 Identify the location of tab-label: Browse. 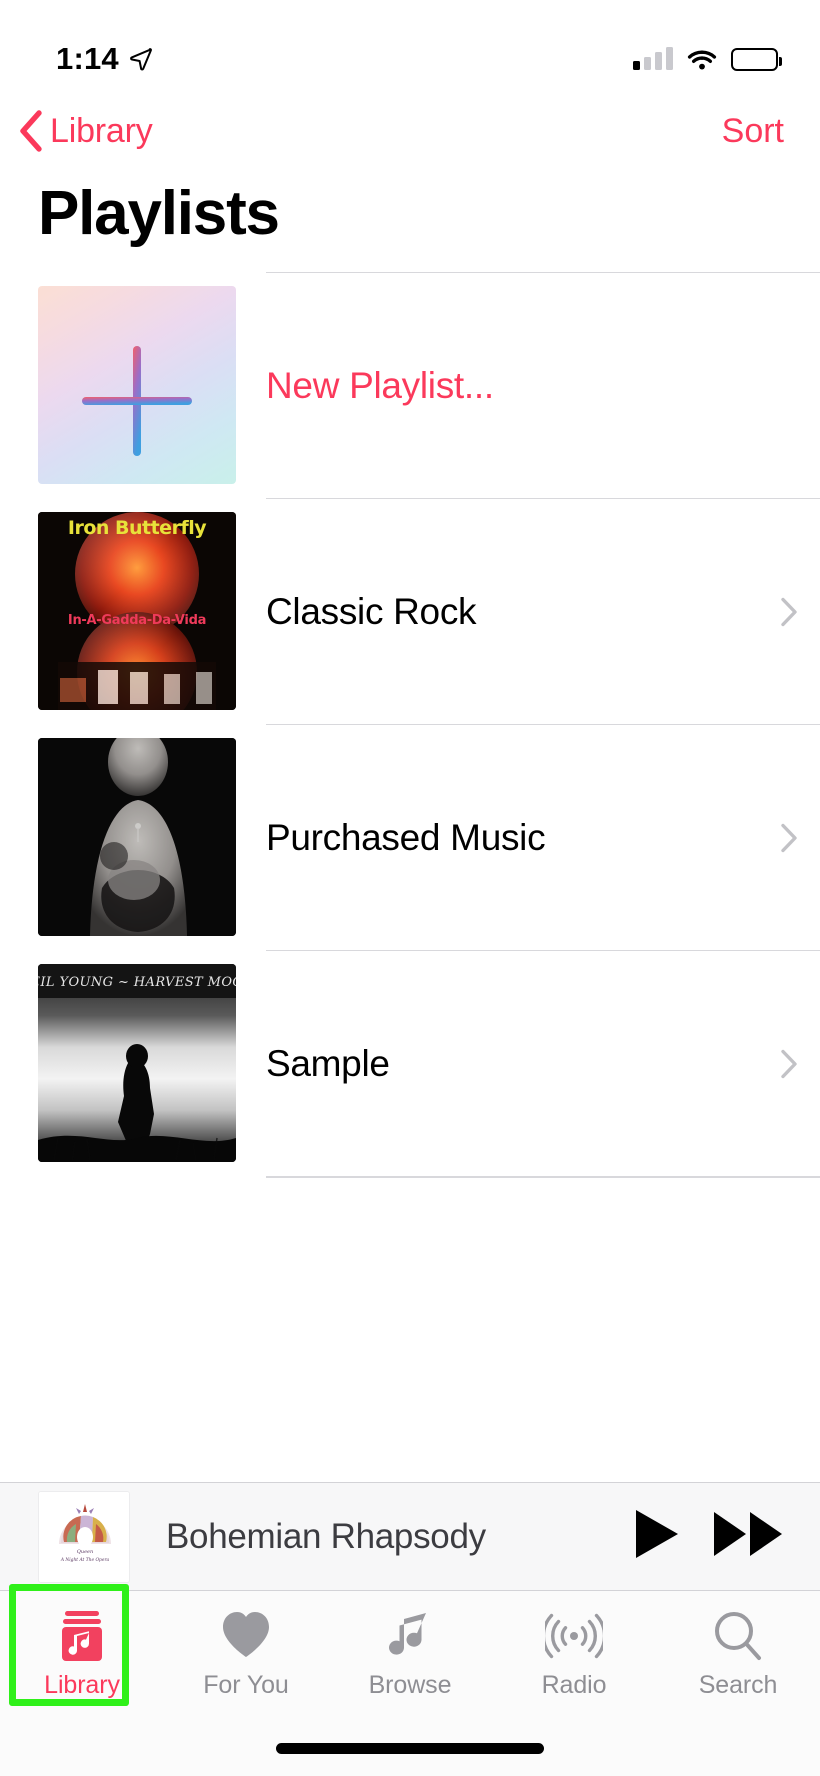
(410, 1685).